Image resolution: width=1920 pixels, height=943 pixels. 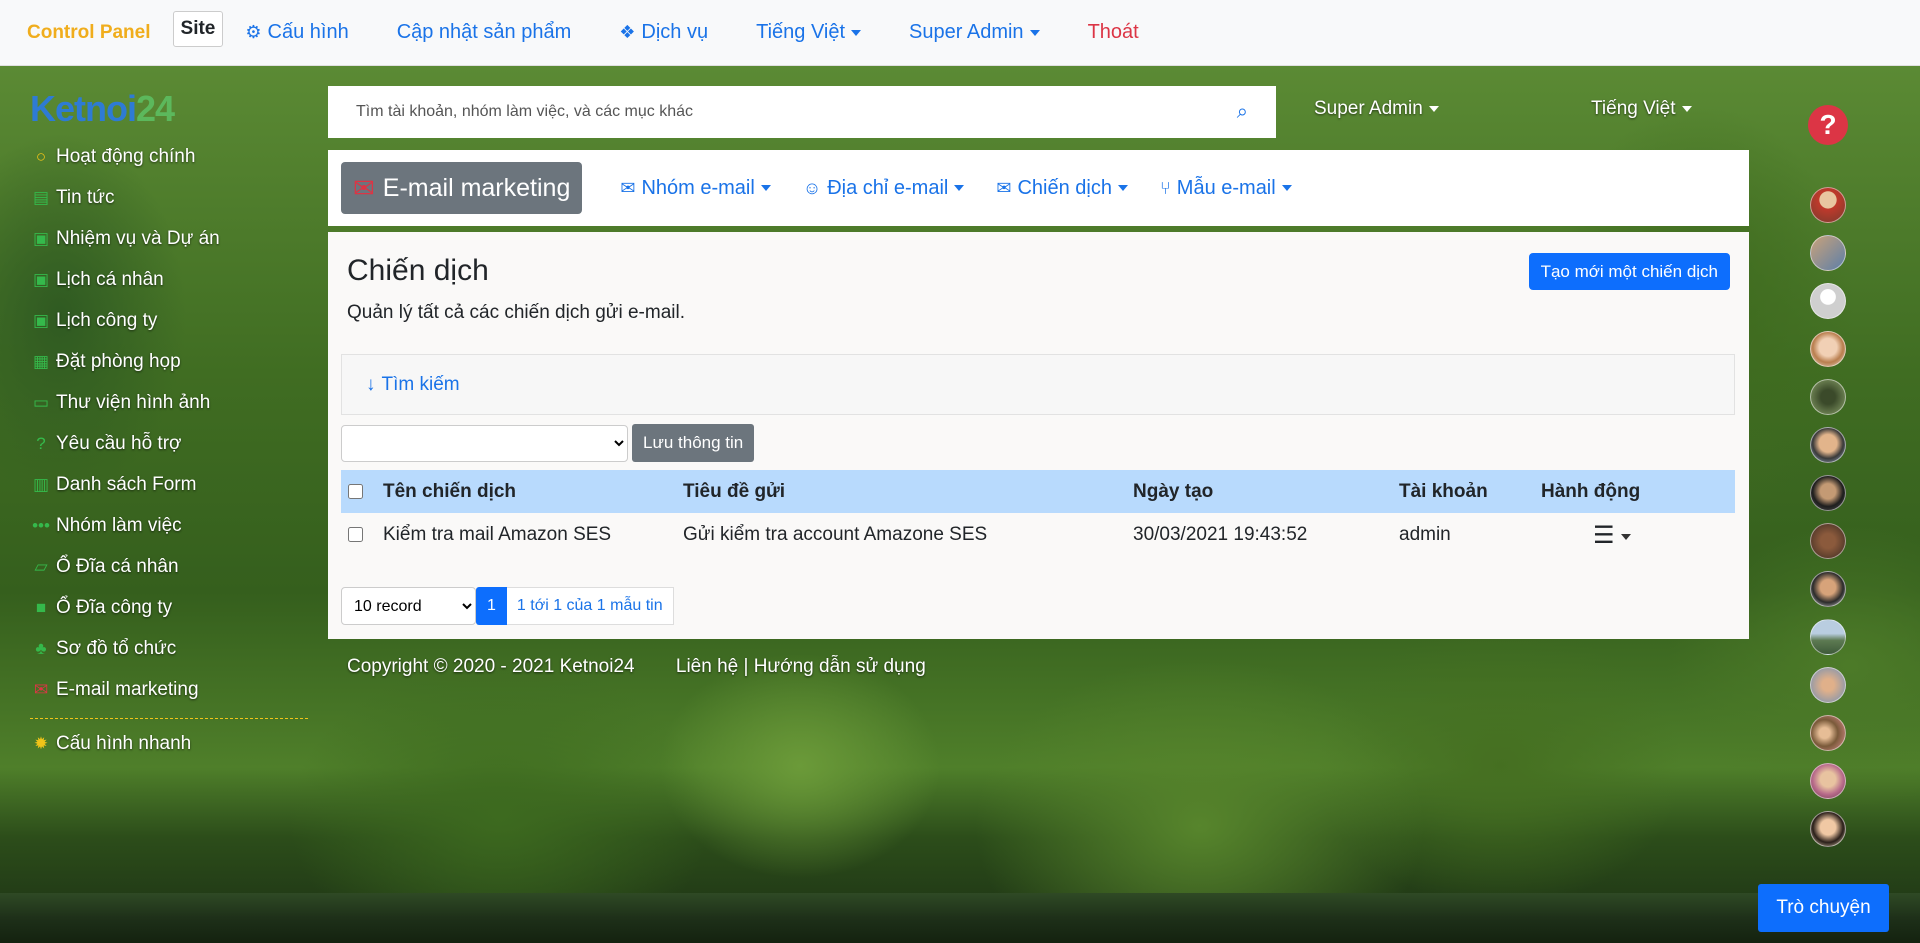 I want to click on col-created: Ngày tạo, so click(x=1173, y=491).